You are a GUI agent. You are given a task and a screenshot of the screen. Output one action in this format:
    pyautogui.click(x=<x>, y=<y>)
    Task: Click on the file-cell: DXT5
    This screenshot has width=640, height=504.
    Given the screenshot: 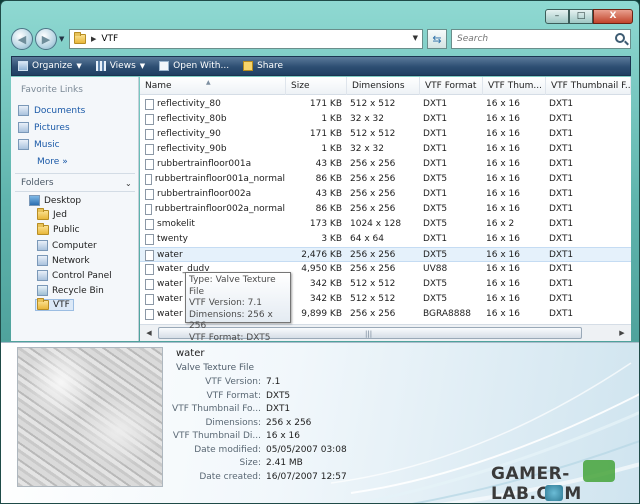 What is the action you would take?
    pyautogui.click(x=435, y=284)
    